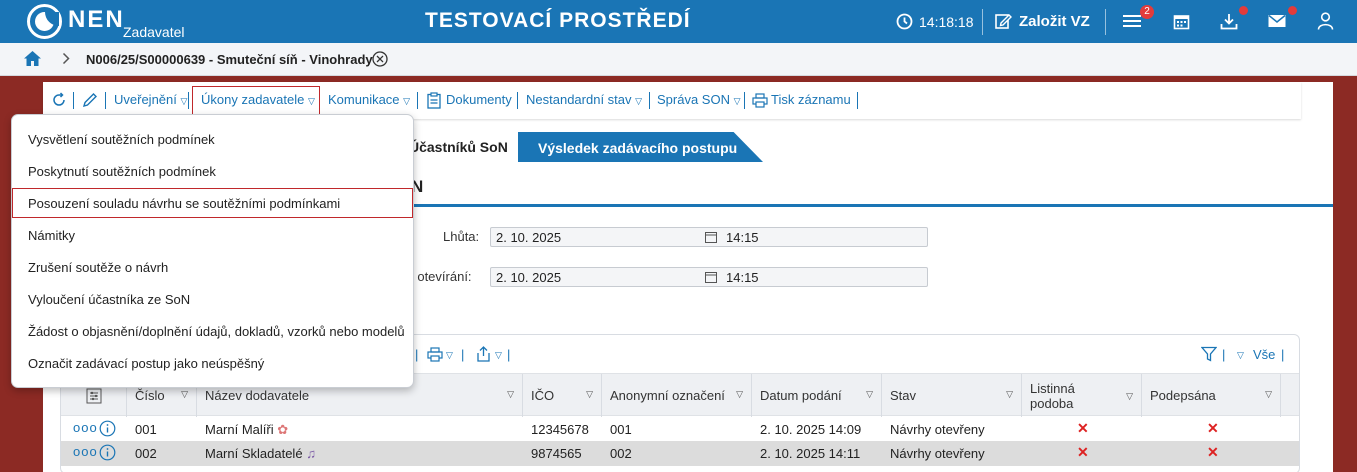  What do you see at coordinates (562, 395) in the screenshot?
I see `col-ico: IČO ▽` at bounding box center [562, 395].